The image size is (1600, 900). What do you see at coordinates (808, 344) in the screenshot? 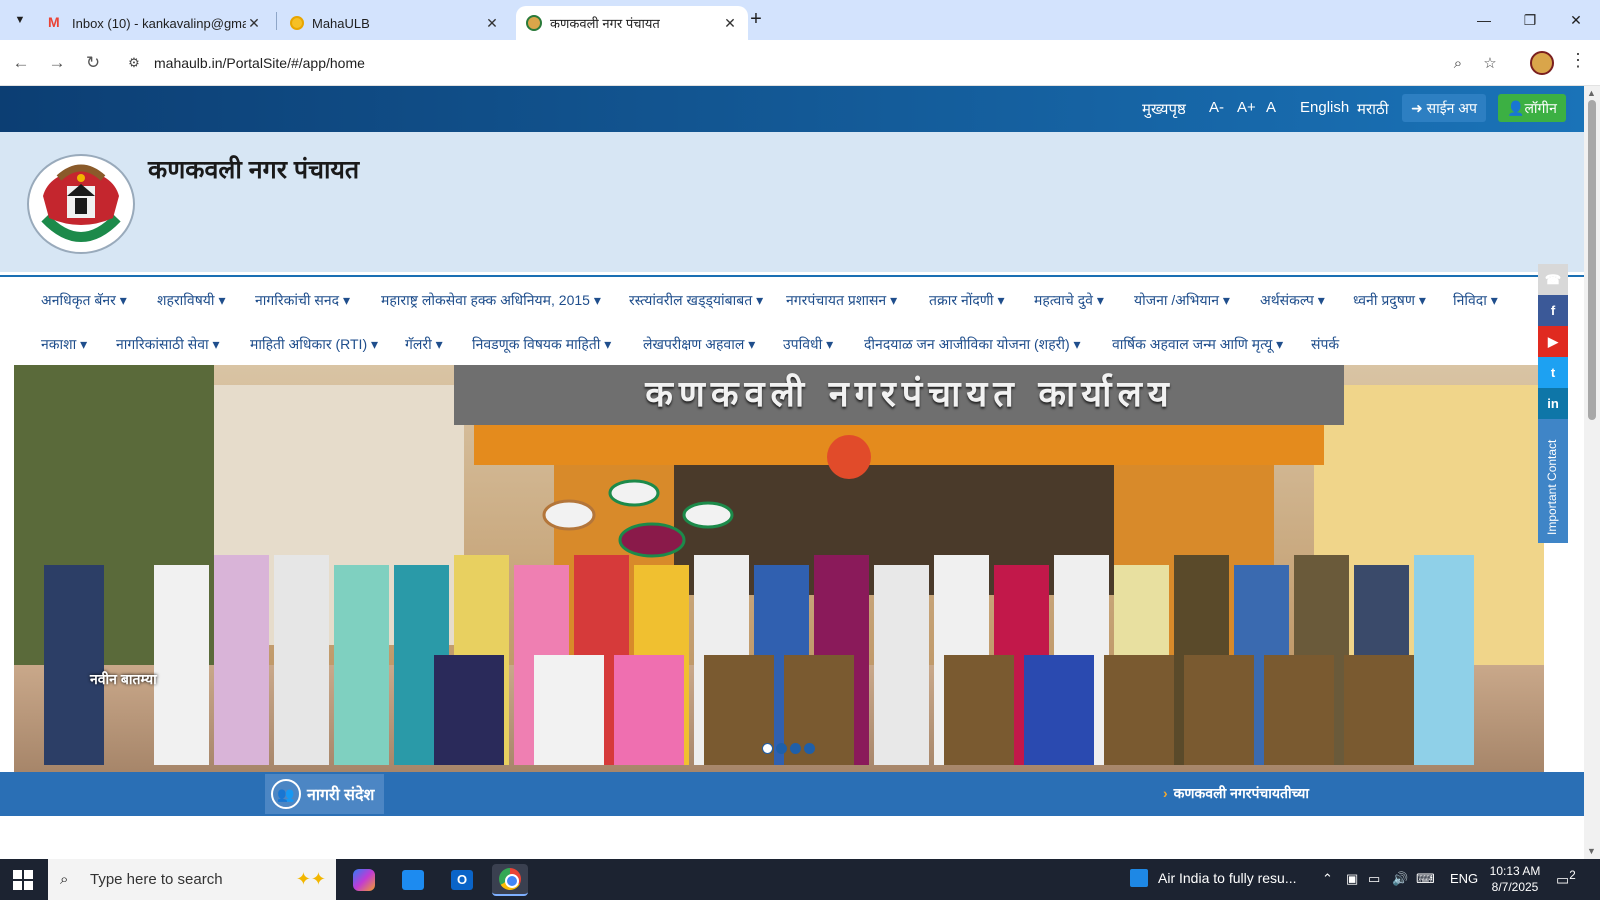
I see `menu-bylaws: उपविधी ▾` at bounding box center [808, 344].